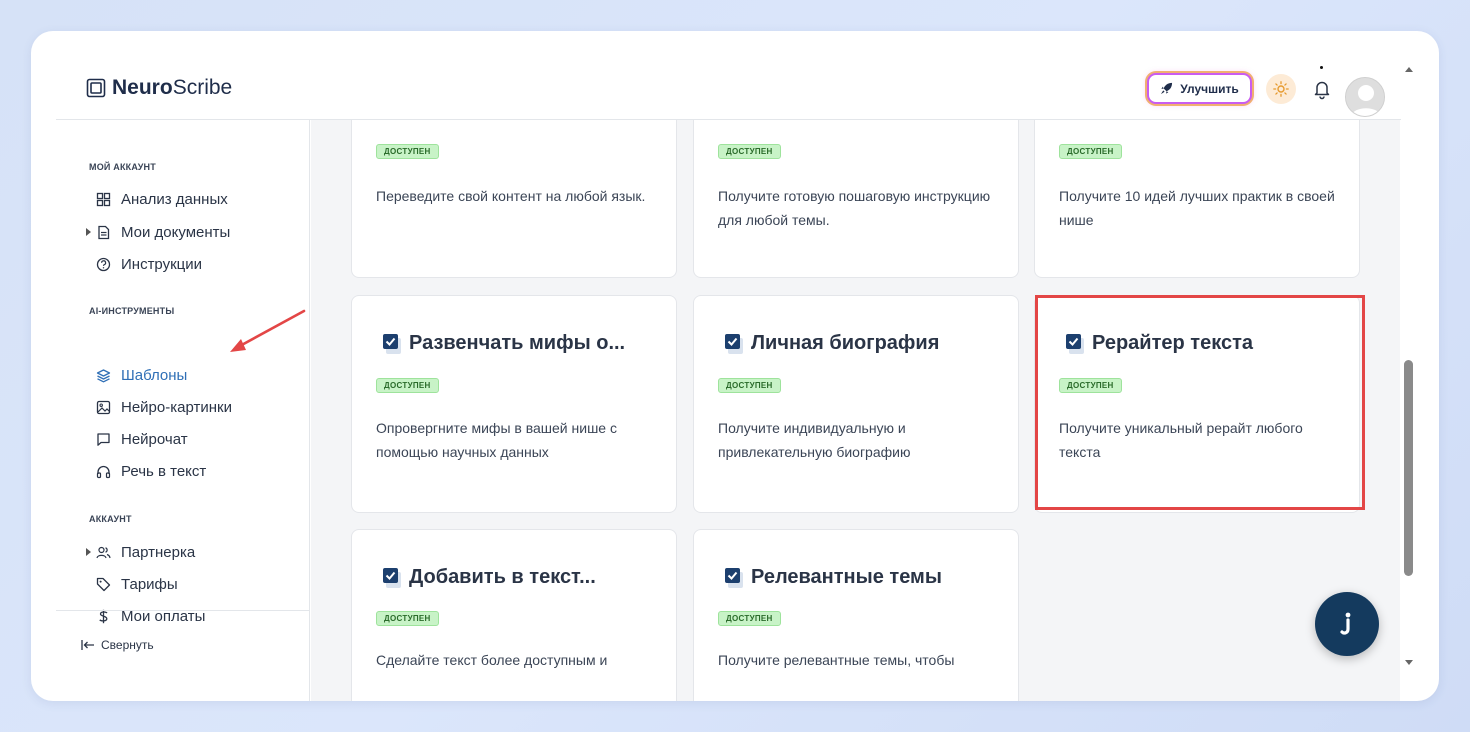 The height and width of the screenshot is (732, 1470). What do you see at coordinates (103, 552) in the screenshot?
I see `users-icon` at bounding box center [103, 552].